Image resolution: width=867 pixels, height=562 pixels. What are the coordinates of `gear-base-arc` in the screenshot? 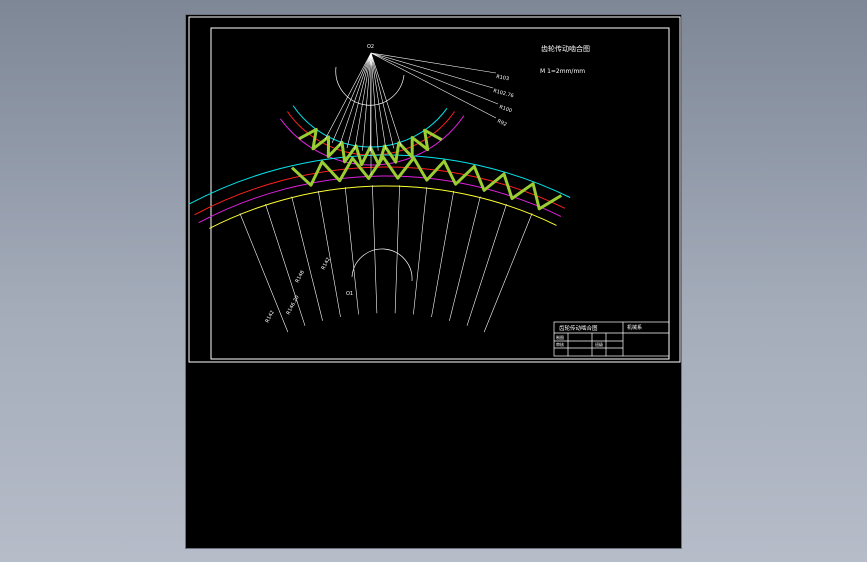 It's located at (383, 207).